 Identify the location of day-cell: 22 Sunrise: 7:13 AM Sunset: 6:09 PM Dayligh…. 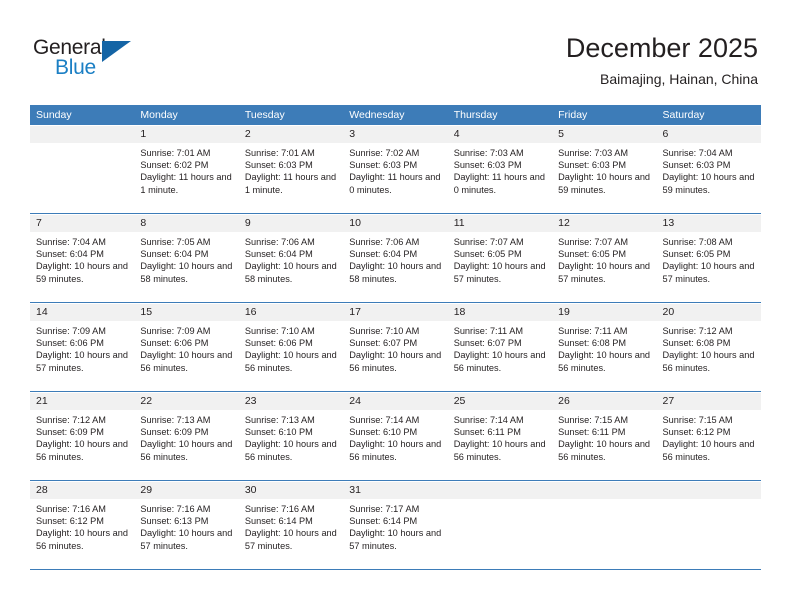
(186, 436).